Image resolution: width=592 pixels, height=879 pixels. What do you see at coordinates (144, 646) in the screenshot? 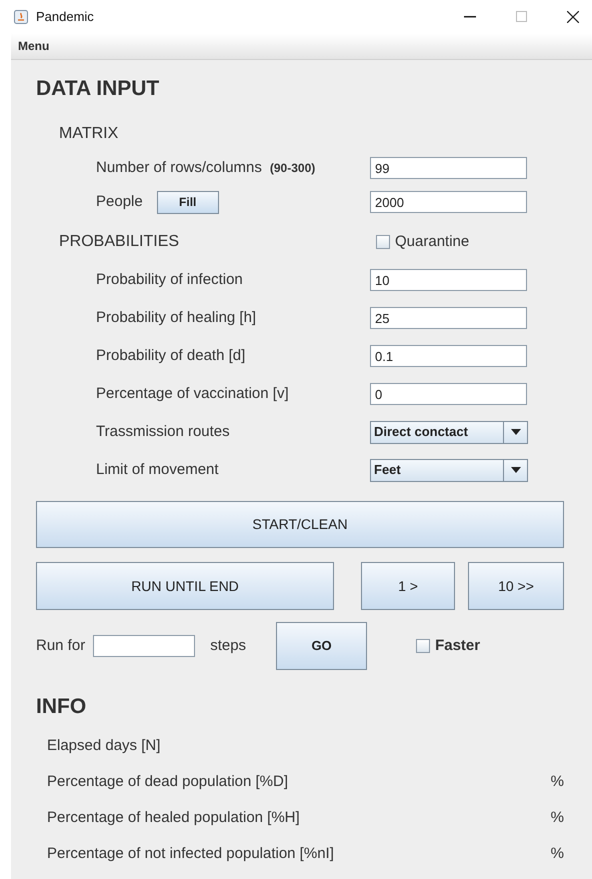
I see `steps-field` at bounding box center [144, 646].